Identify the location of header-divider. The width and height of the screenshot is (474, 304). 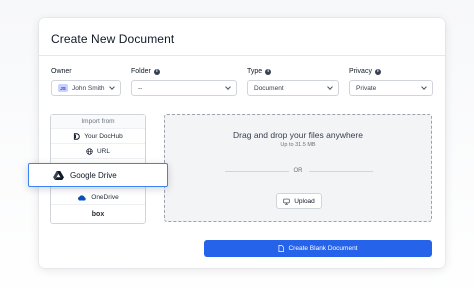
(242, 55).